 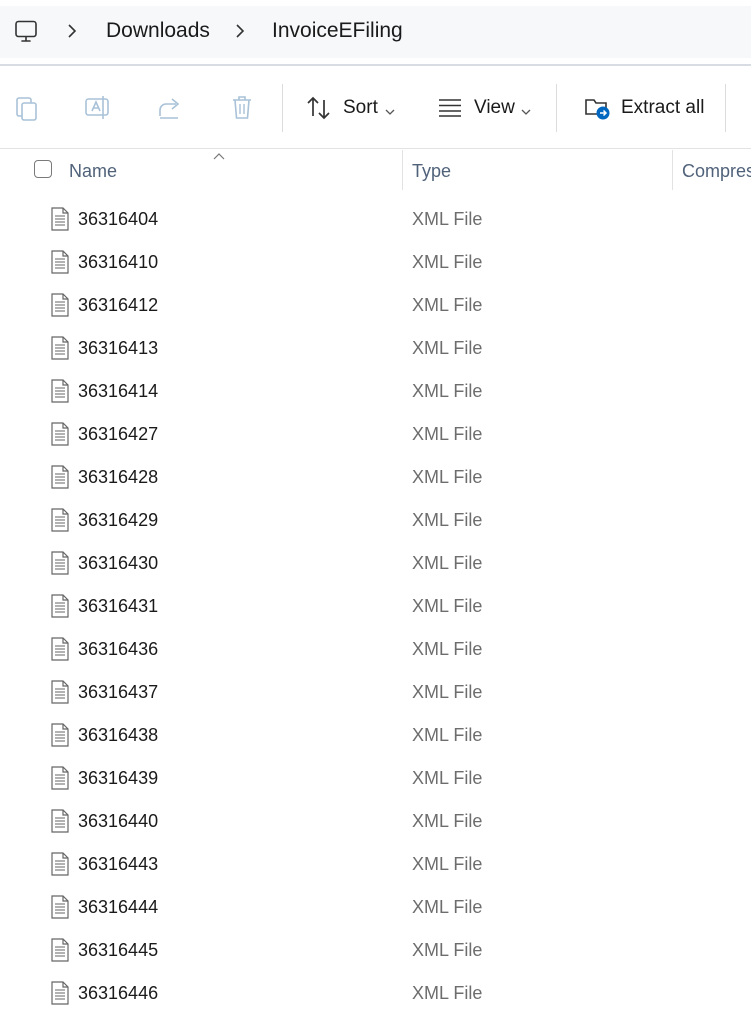 What do you see at coordinates (375, 392) in the screenshot?
I see `file-row: 36316414 XML File` at bounding box center [375, 392].